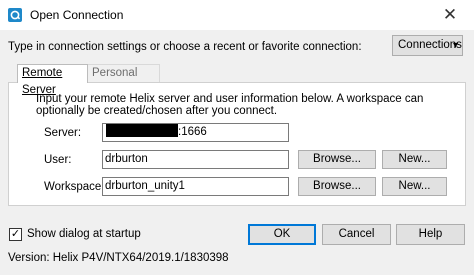 The height and width of the screenshot is (275, 474). Describe the element at coordinates (52, 80) in the screenshot. I see `tab-remote-server: Remote Server` at that location.